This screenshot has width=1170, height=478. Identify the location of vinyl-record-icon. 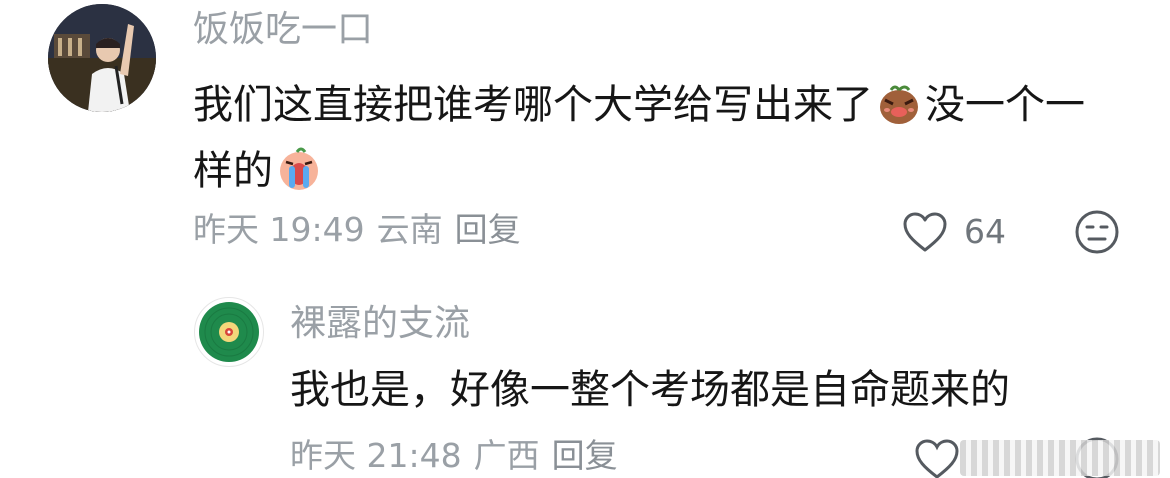
(229, 332).